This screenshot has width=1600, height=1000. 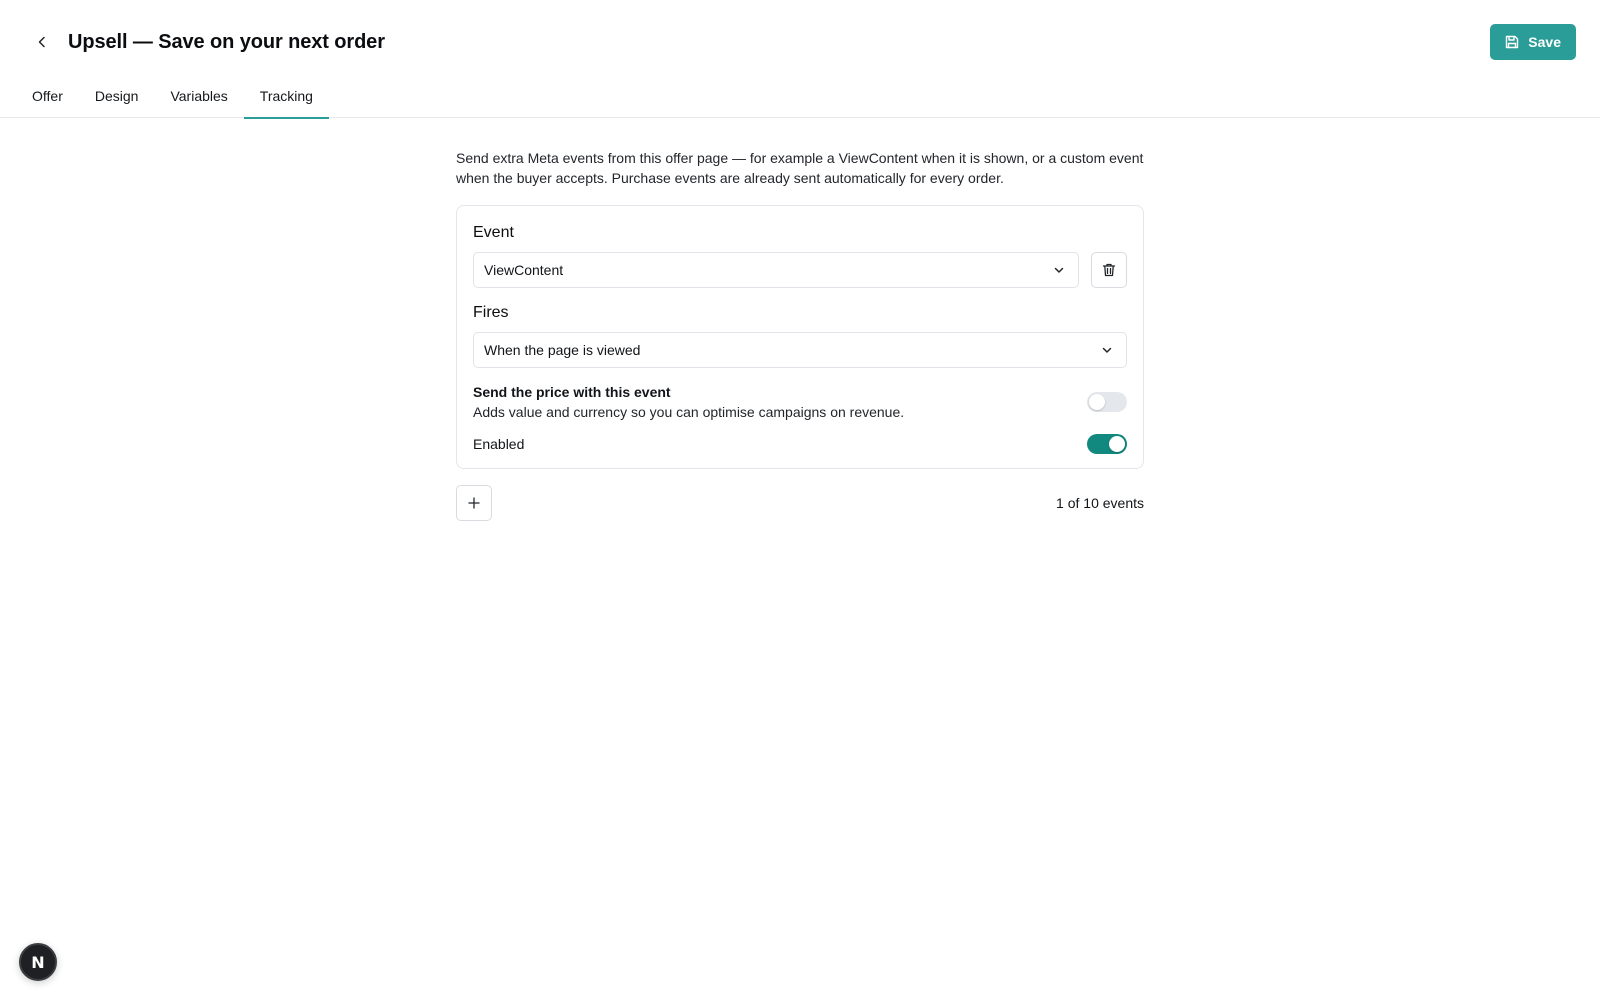 I want to click on page-title: Upsell — Save on your next order, so click(x=226, y=42).